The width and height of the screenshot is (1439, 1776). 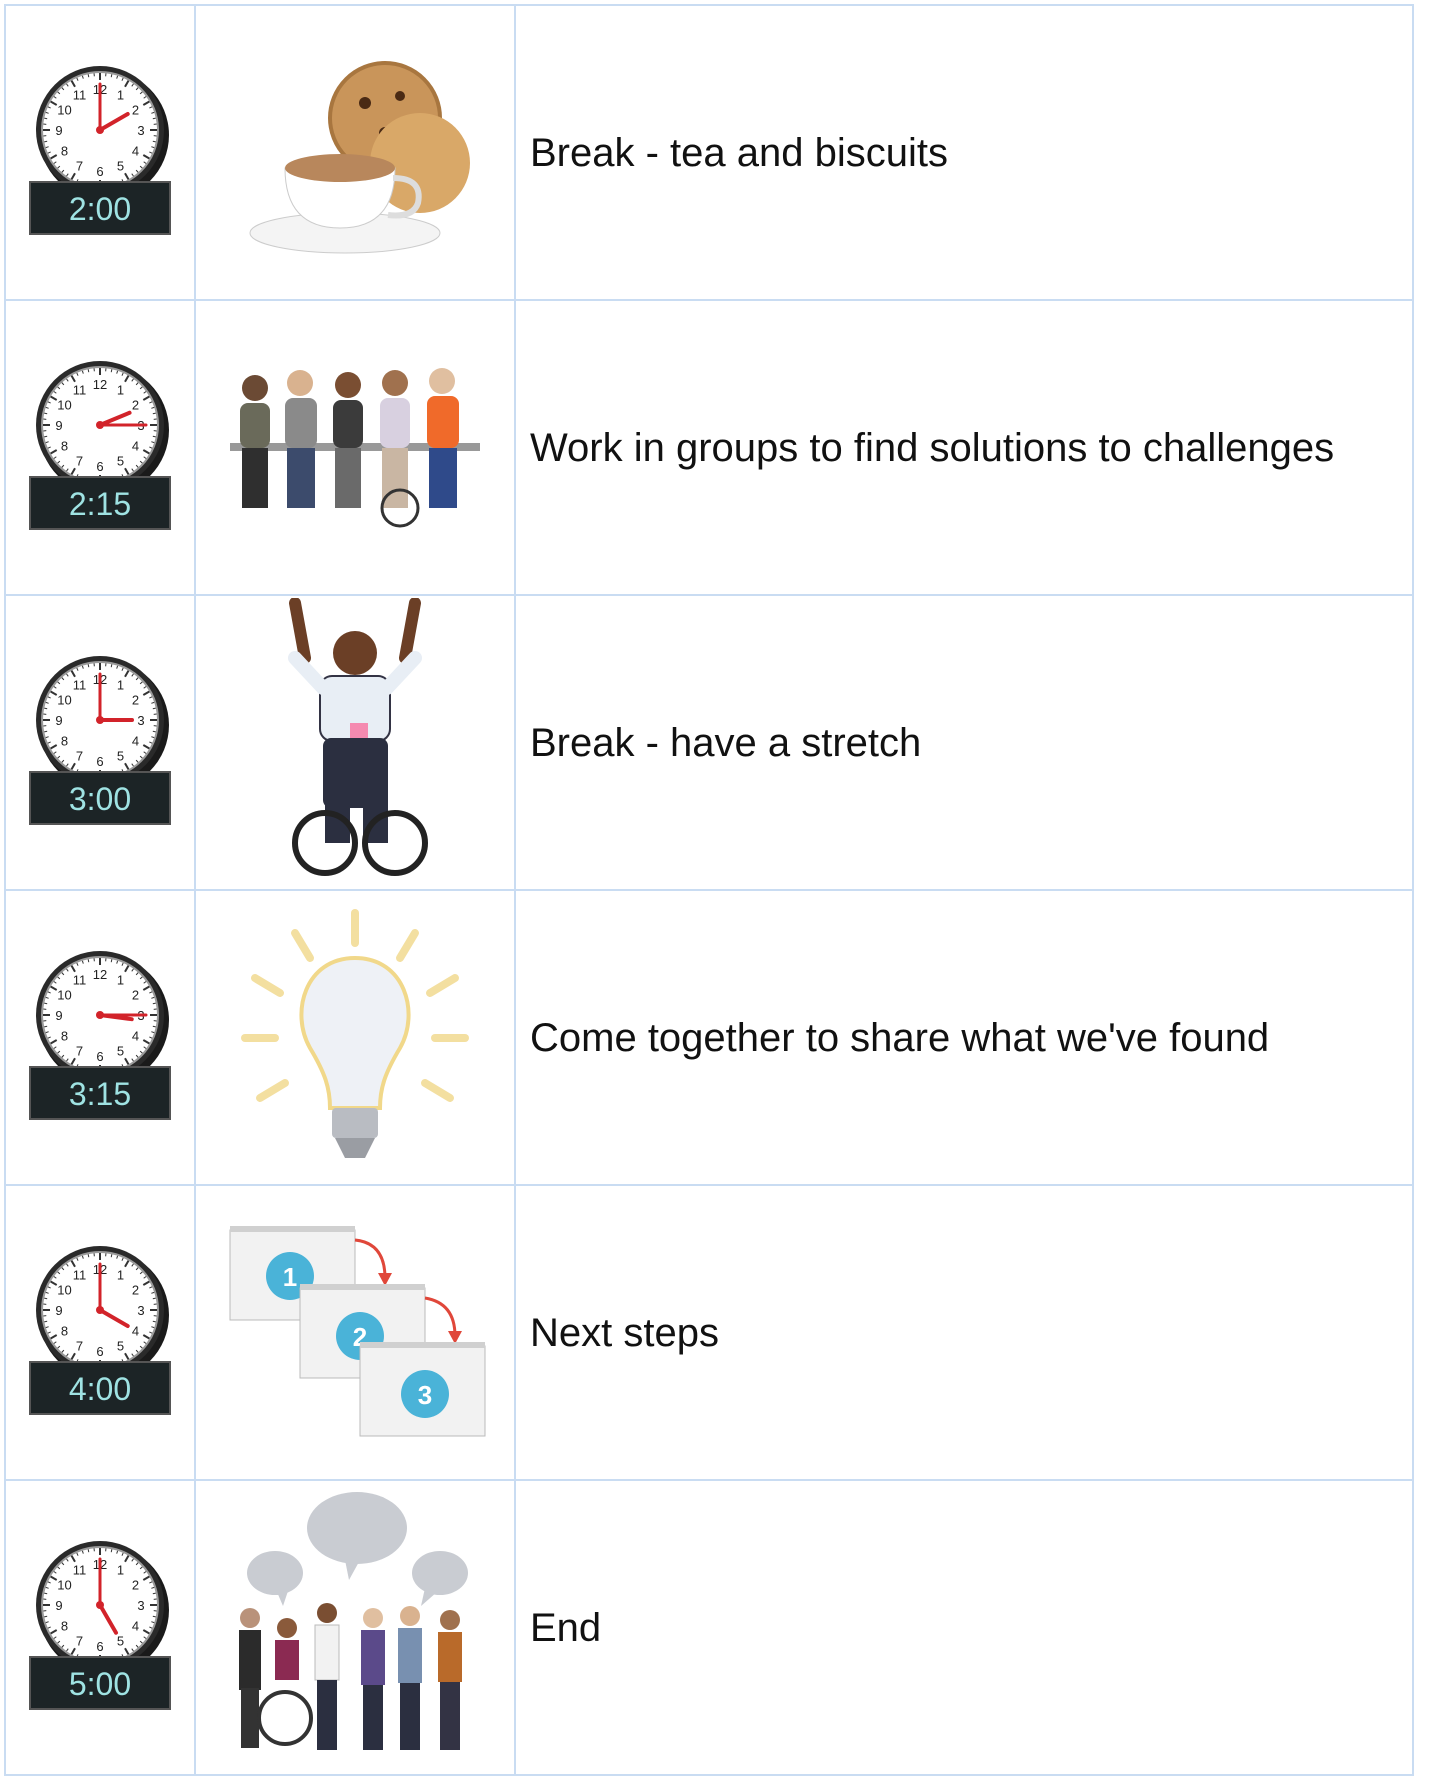 I want to click on clock-cell: 121234567891011 2:15, so click(x=100, y=447).